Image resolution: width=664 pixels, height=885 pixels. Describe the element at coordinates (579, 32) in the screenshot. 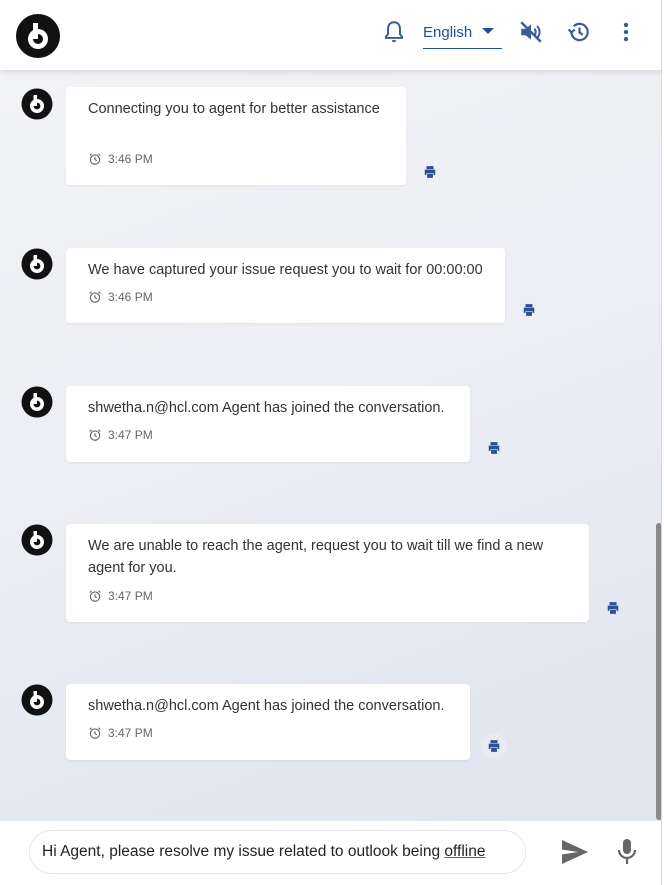

I see `history-icon` at that location.